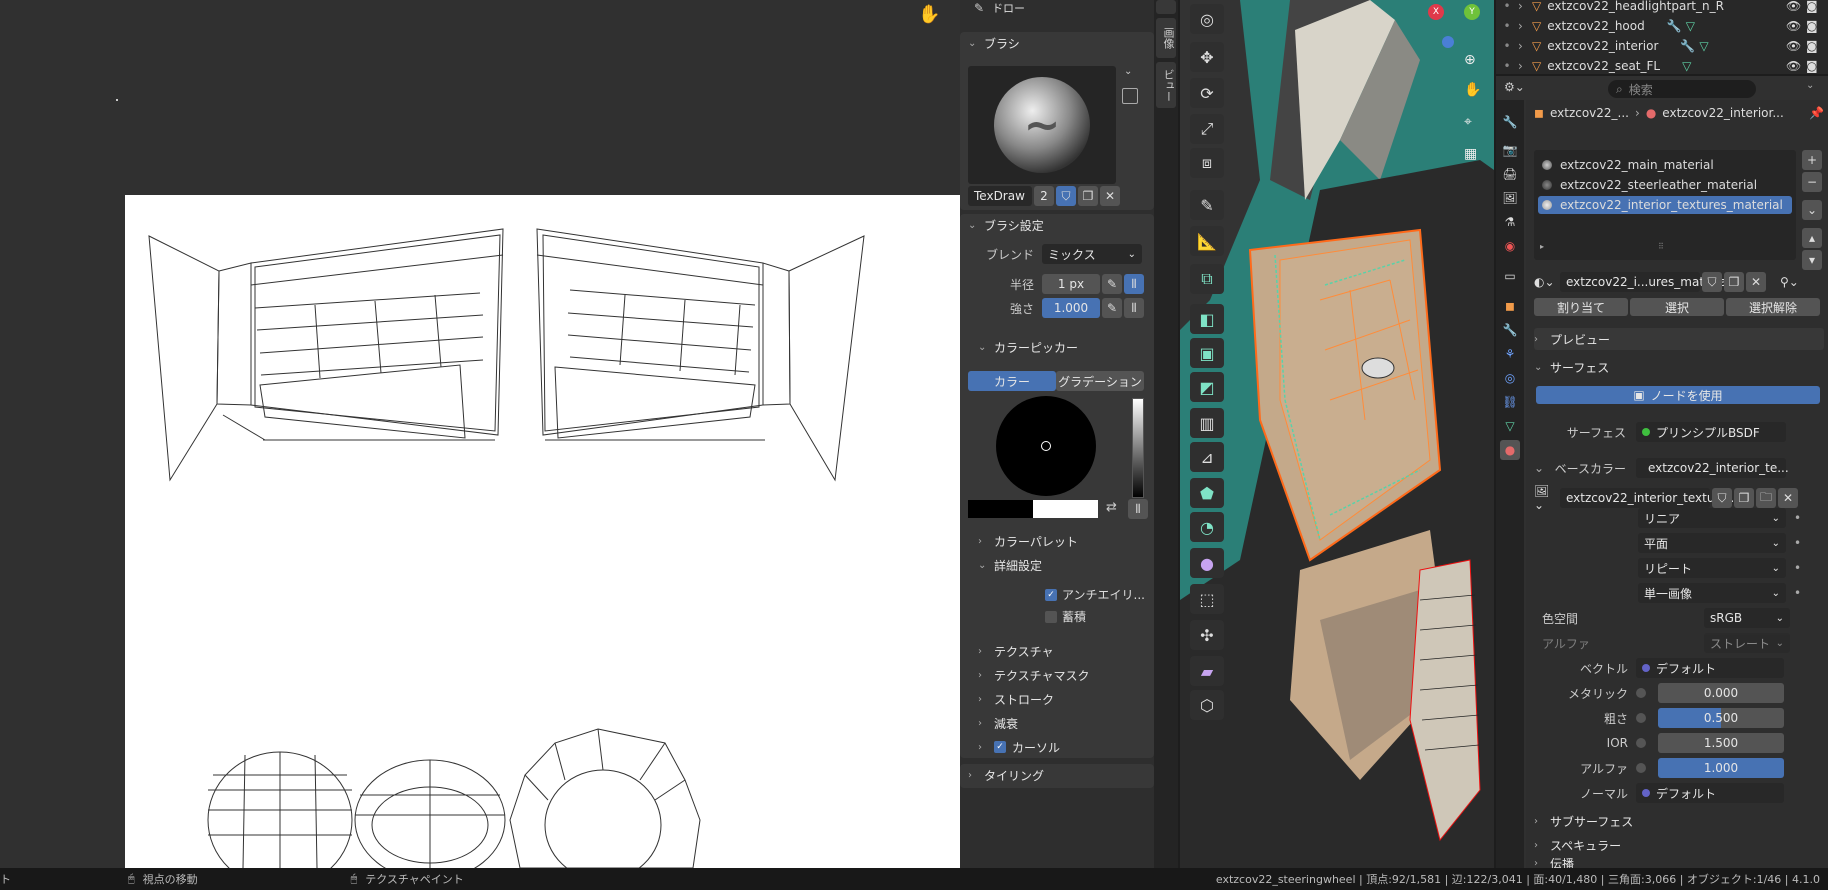 The height and width of the screenshot is (890, 1828). Describe the element at coordinates (1207, 599) in the screenshot. I see `shrink-tool-icon: ⬚` at that location.